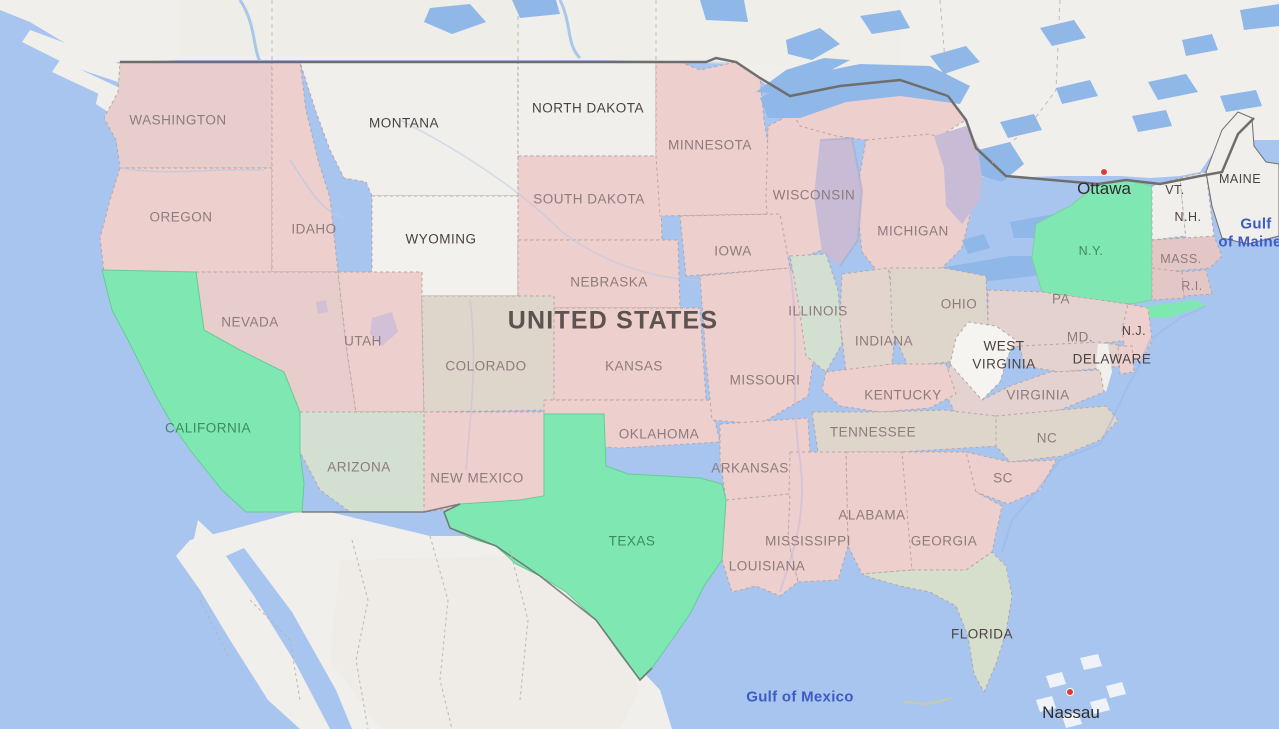 Image resolution: width=1279 pixels, height=729 pixels. What do you see at coordinates (1196, 283) in the screenshot?
I see `state-rhode-island` at bounding box center [1196, 283].